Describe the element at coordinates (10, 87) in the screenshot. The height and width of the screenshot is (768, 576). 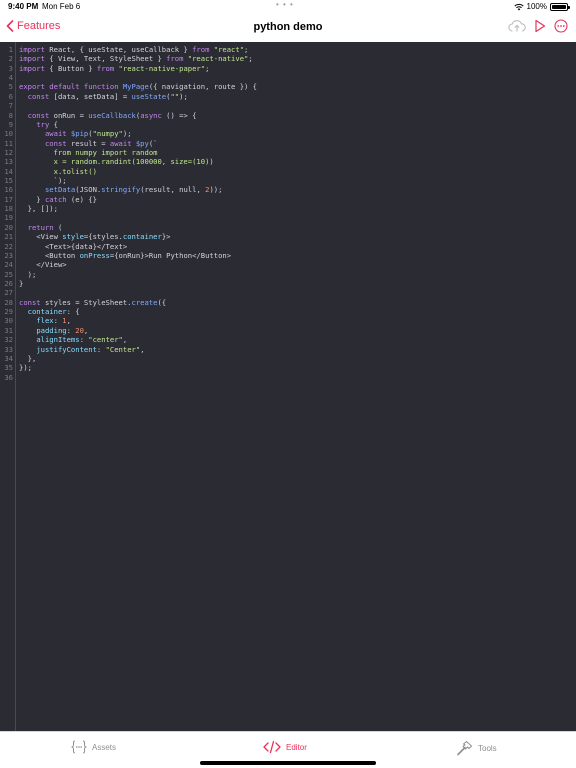
I see `line-number: 5` at that location.